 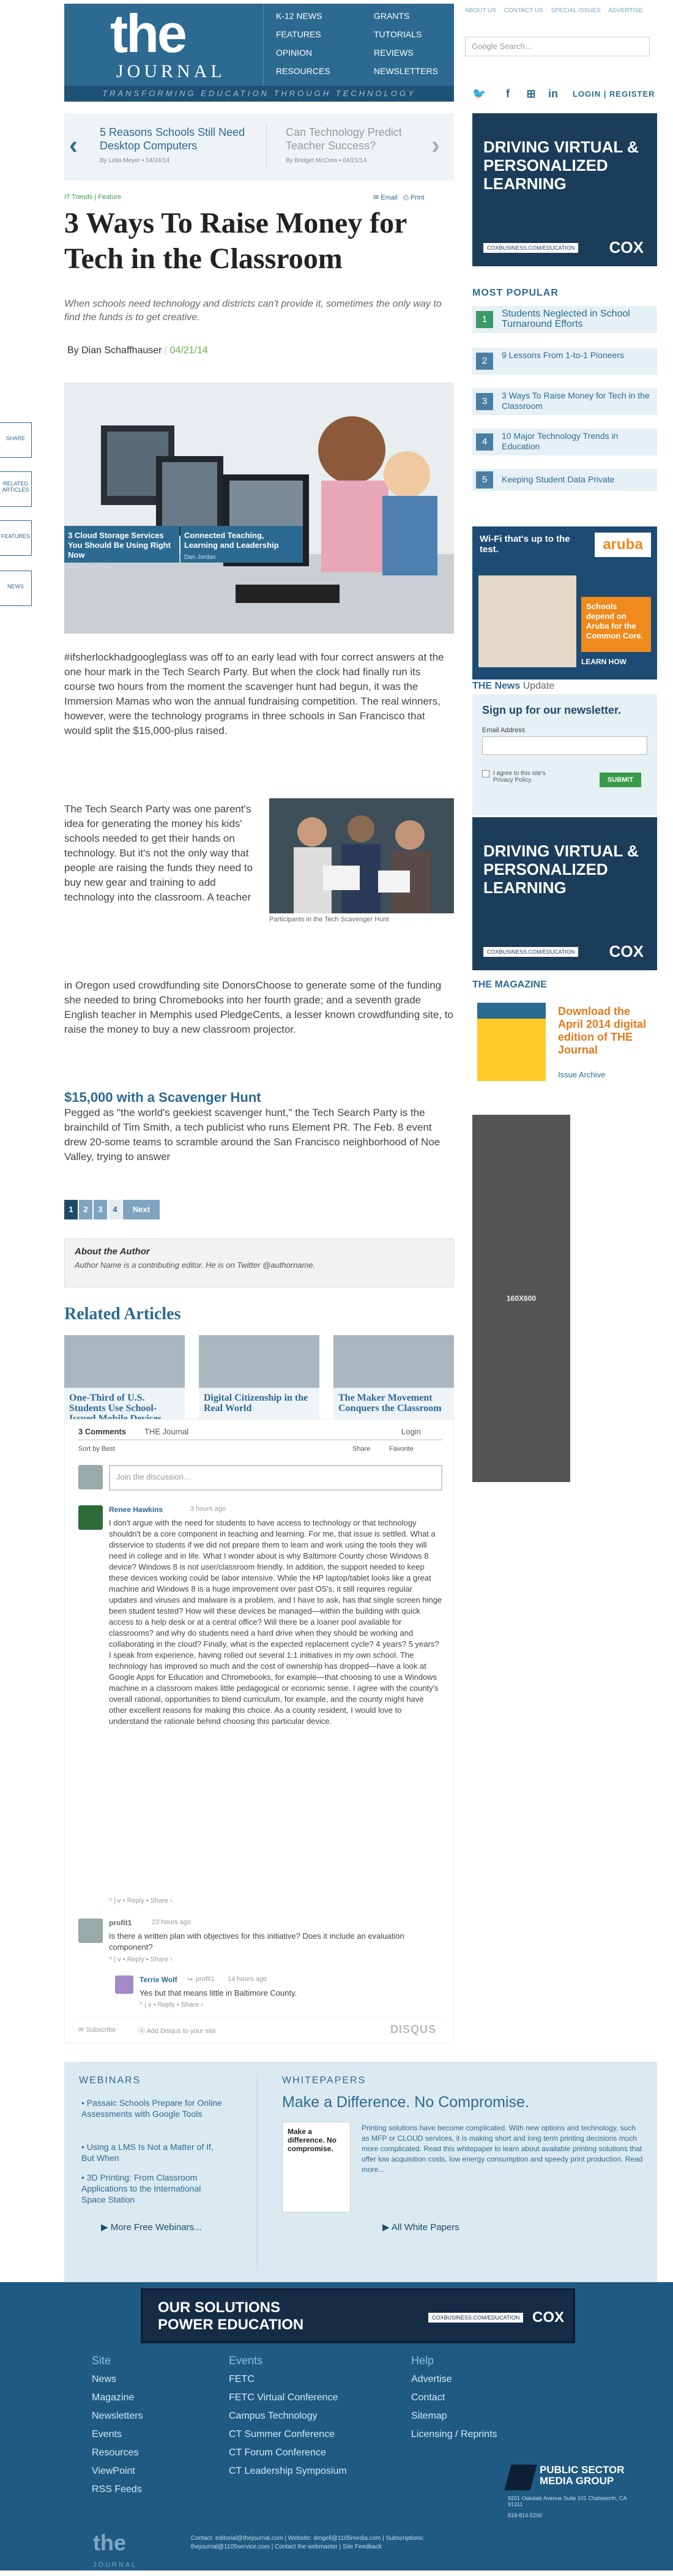 What do you see at coordinates (485, 774) in the screenshot?
I see `agree-checkbox` at bounding box center [485, 774].